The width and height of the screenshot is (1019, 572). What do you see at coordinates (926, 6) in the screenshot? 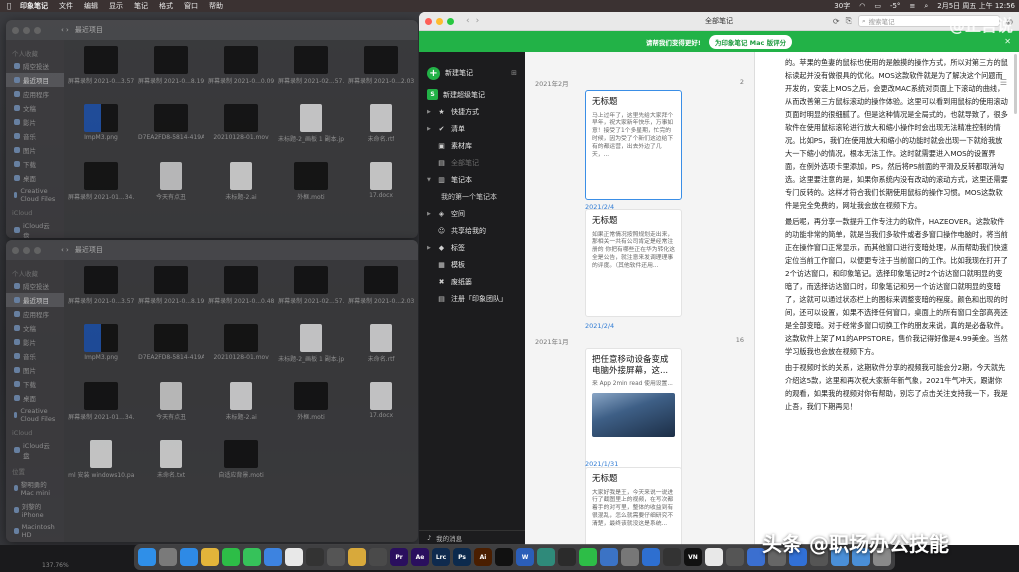
I see `spotlight-icon: ⌕` at bounding box center [926, 6].